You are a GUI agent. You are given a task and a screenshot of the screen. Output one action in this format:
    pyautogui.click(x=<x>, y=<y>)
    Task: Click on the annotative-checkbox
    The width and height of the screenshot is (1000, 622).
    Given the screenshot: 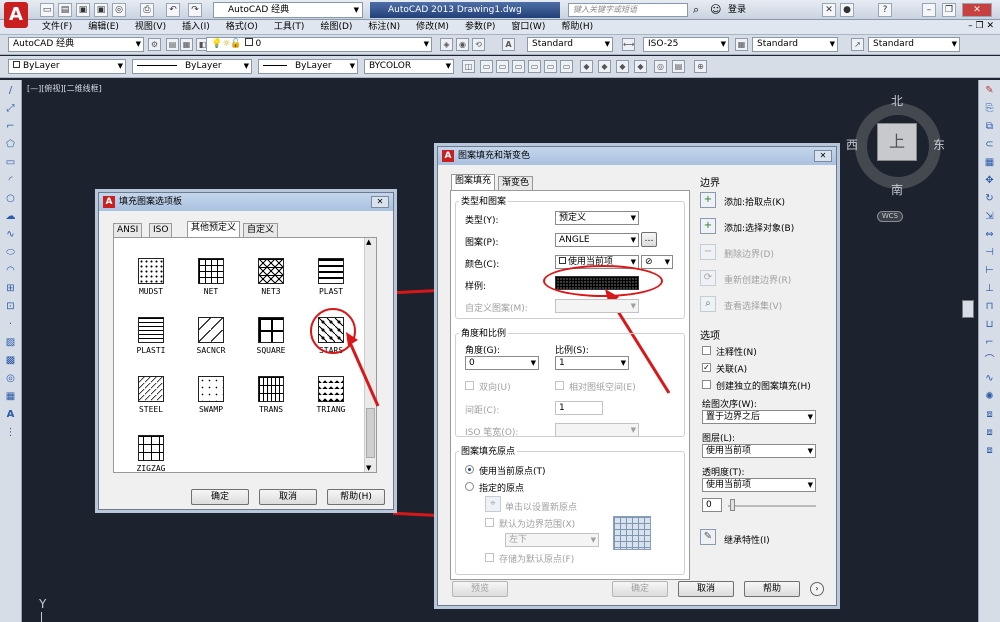 What is the action you would take?
    pyautogui.click(x=706, y=350)
    